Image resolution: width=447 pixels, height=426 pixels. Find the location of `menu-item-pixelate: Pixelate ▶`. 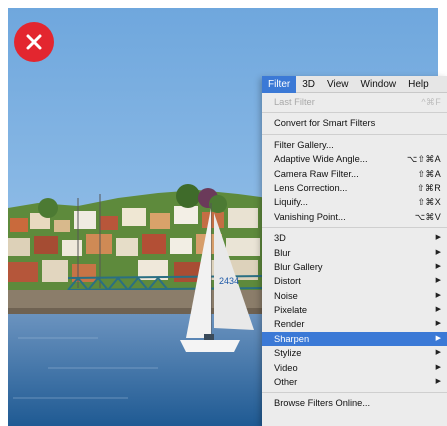

menu-item-pixelate: Pixelate ▶ is located at coordinates (354, 310).